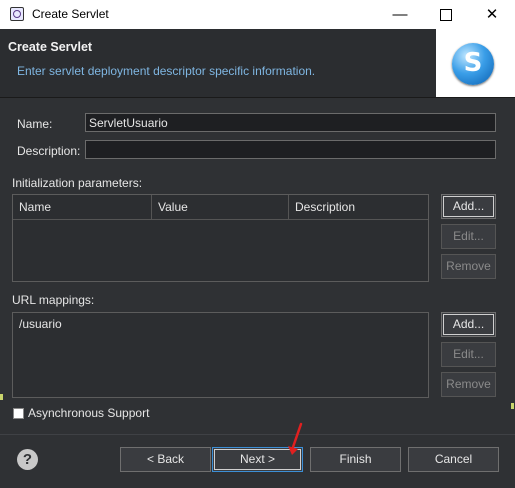 The image size is (515, 488). I want to click on maximize-button, so click(446, 14).